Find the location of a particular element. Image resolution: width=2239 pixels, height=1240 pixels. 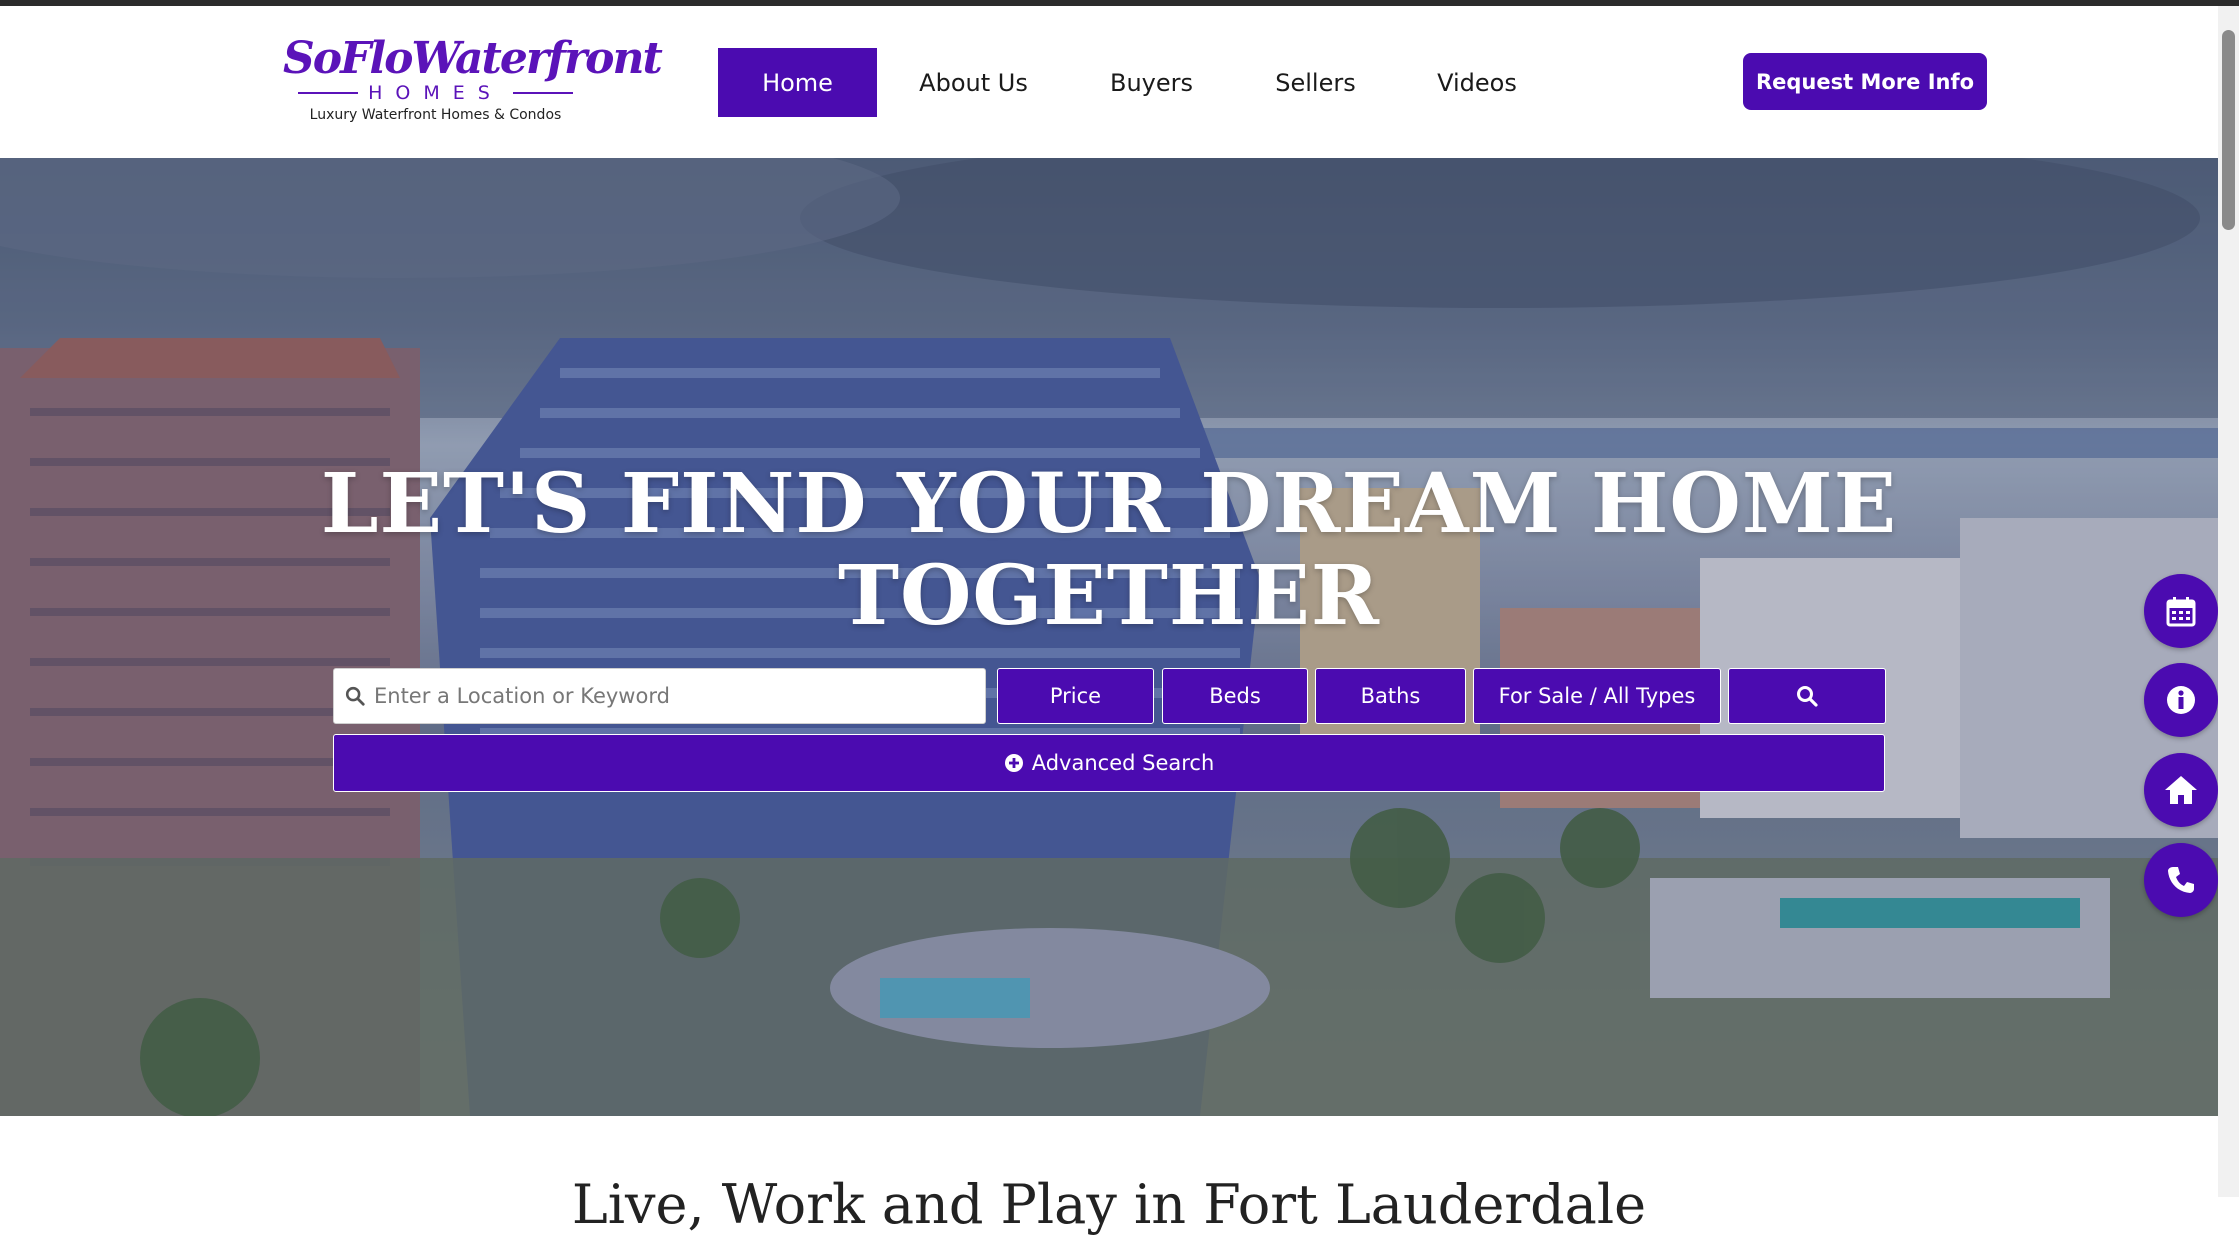

hero-title-line-1: LET'S FIND YOUR DREAM HOME is located at coordinates (1109, 504).